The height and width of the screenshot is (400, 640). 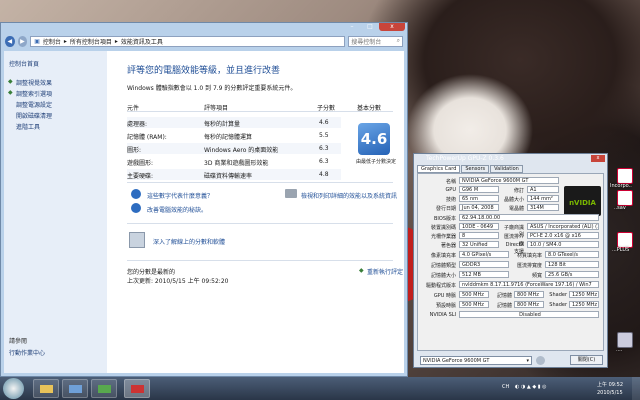 What do you see at coordinates (516, 209) in the screenshot?
I see `gz-label: 電晶體` at bounding box center [516, 209].